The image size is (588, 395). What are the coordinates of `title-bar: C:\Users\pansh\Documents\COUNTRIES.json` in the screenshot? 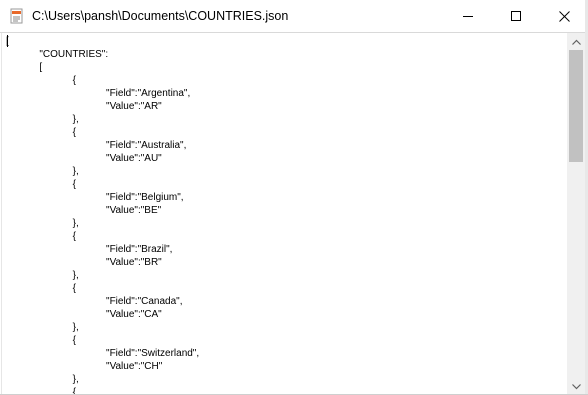 It's located at (294, 16).